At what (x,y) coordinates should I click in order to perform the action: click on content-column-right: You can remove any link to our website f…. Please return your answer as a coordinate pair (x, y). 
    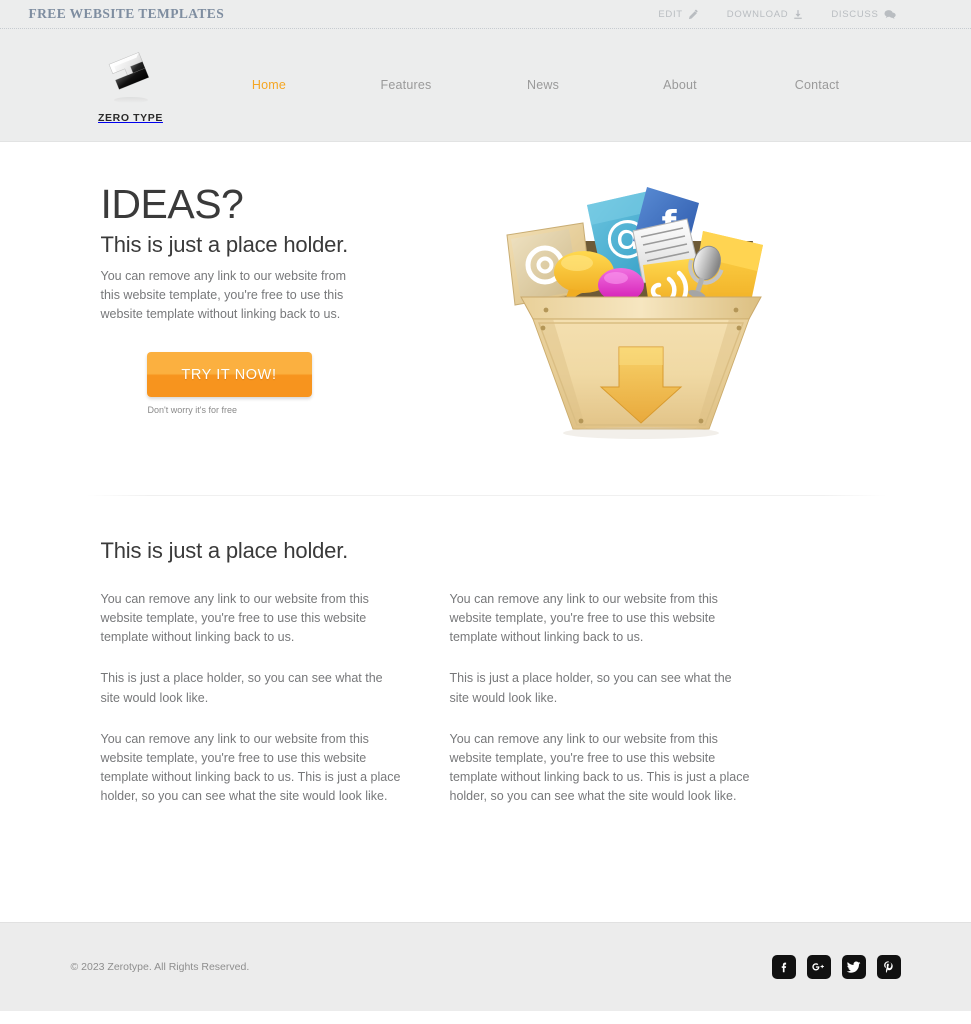
    Looking at the image, I should click on (600, 698).